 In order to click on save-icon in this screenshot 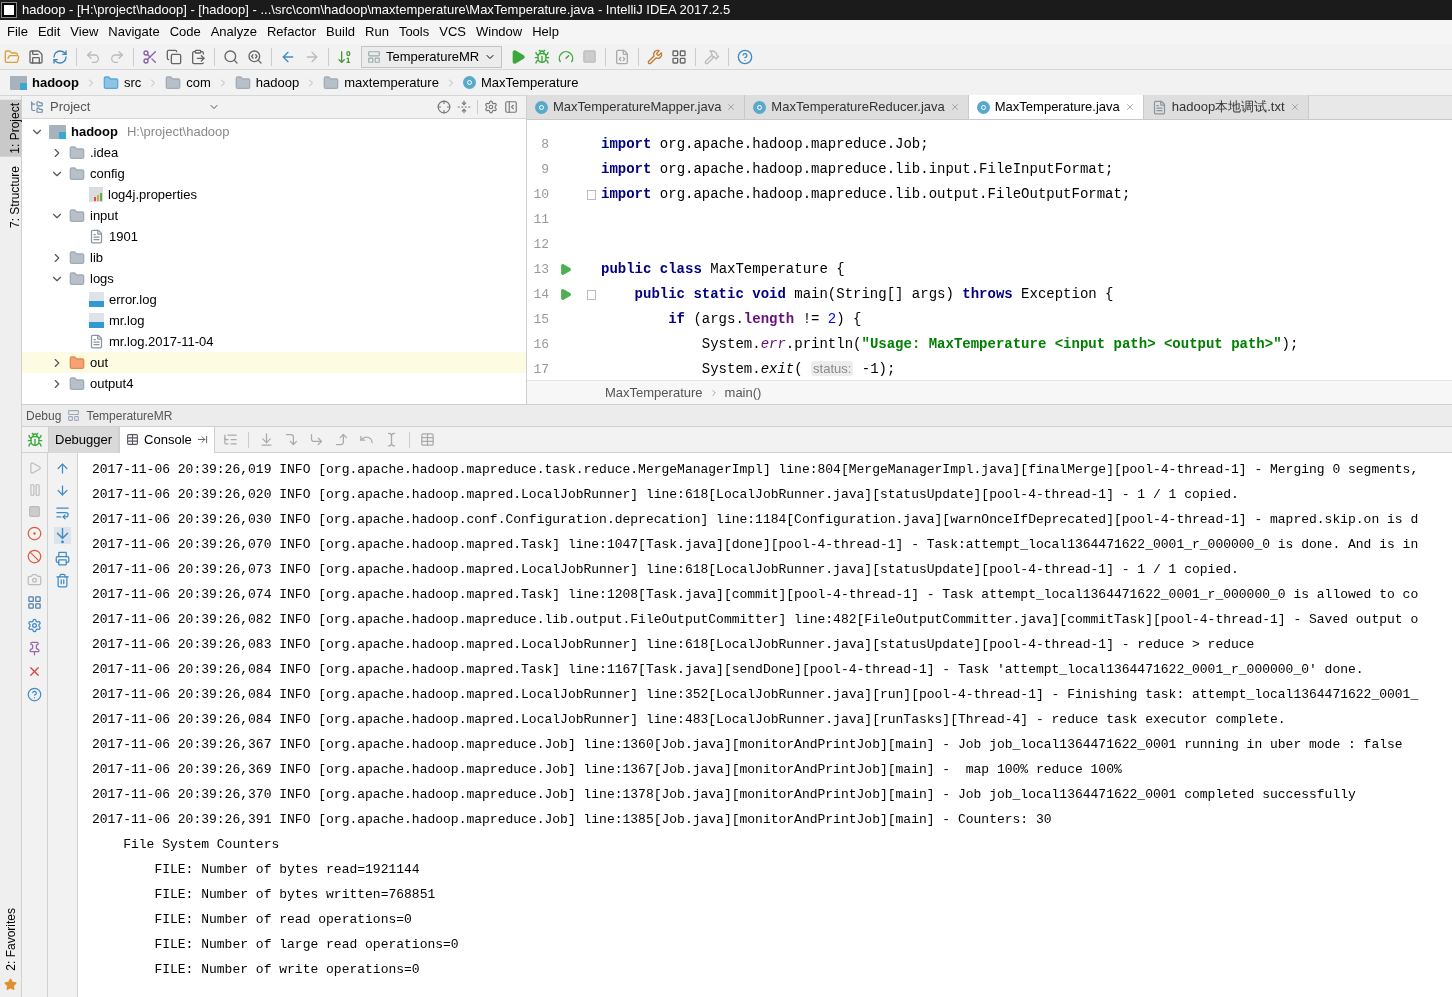, I will do `click(36, 56)`.